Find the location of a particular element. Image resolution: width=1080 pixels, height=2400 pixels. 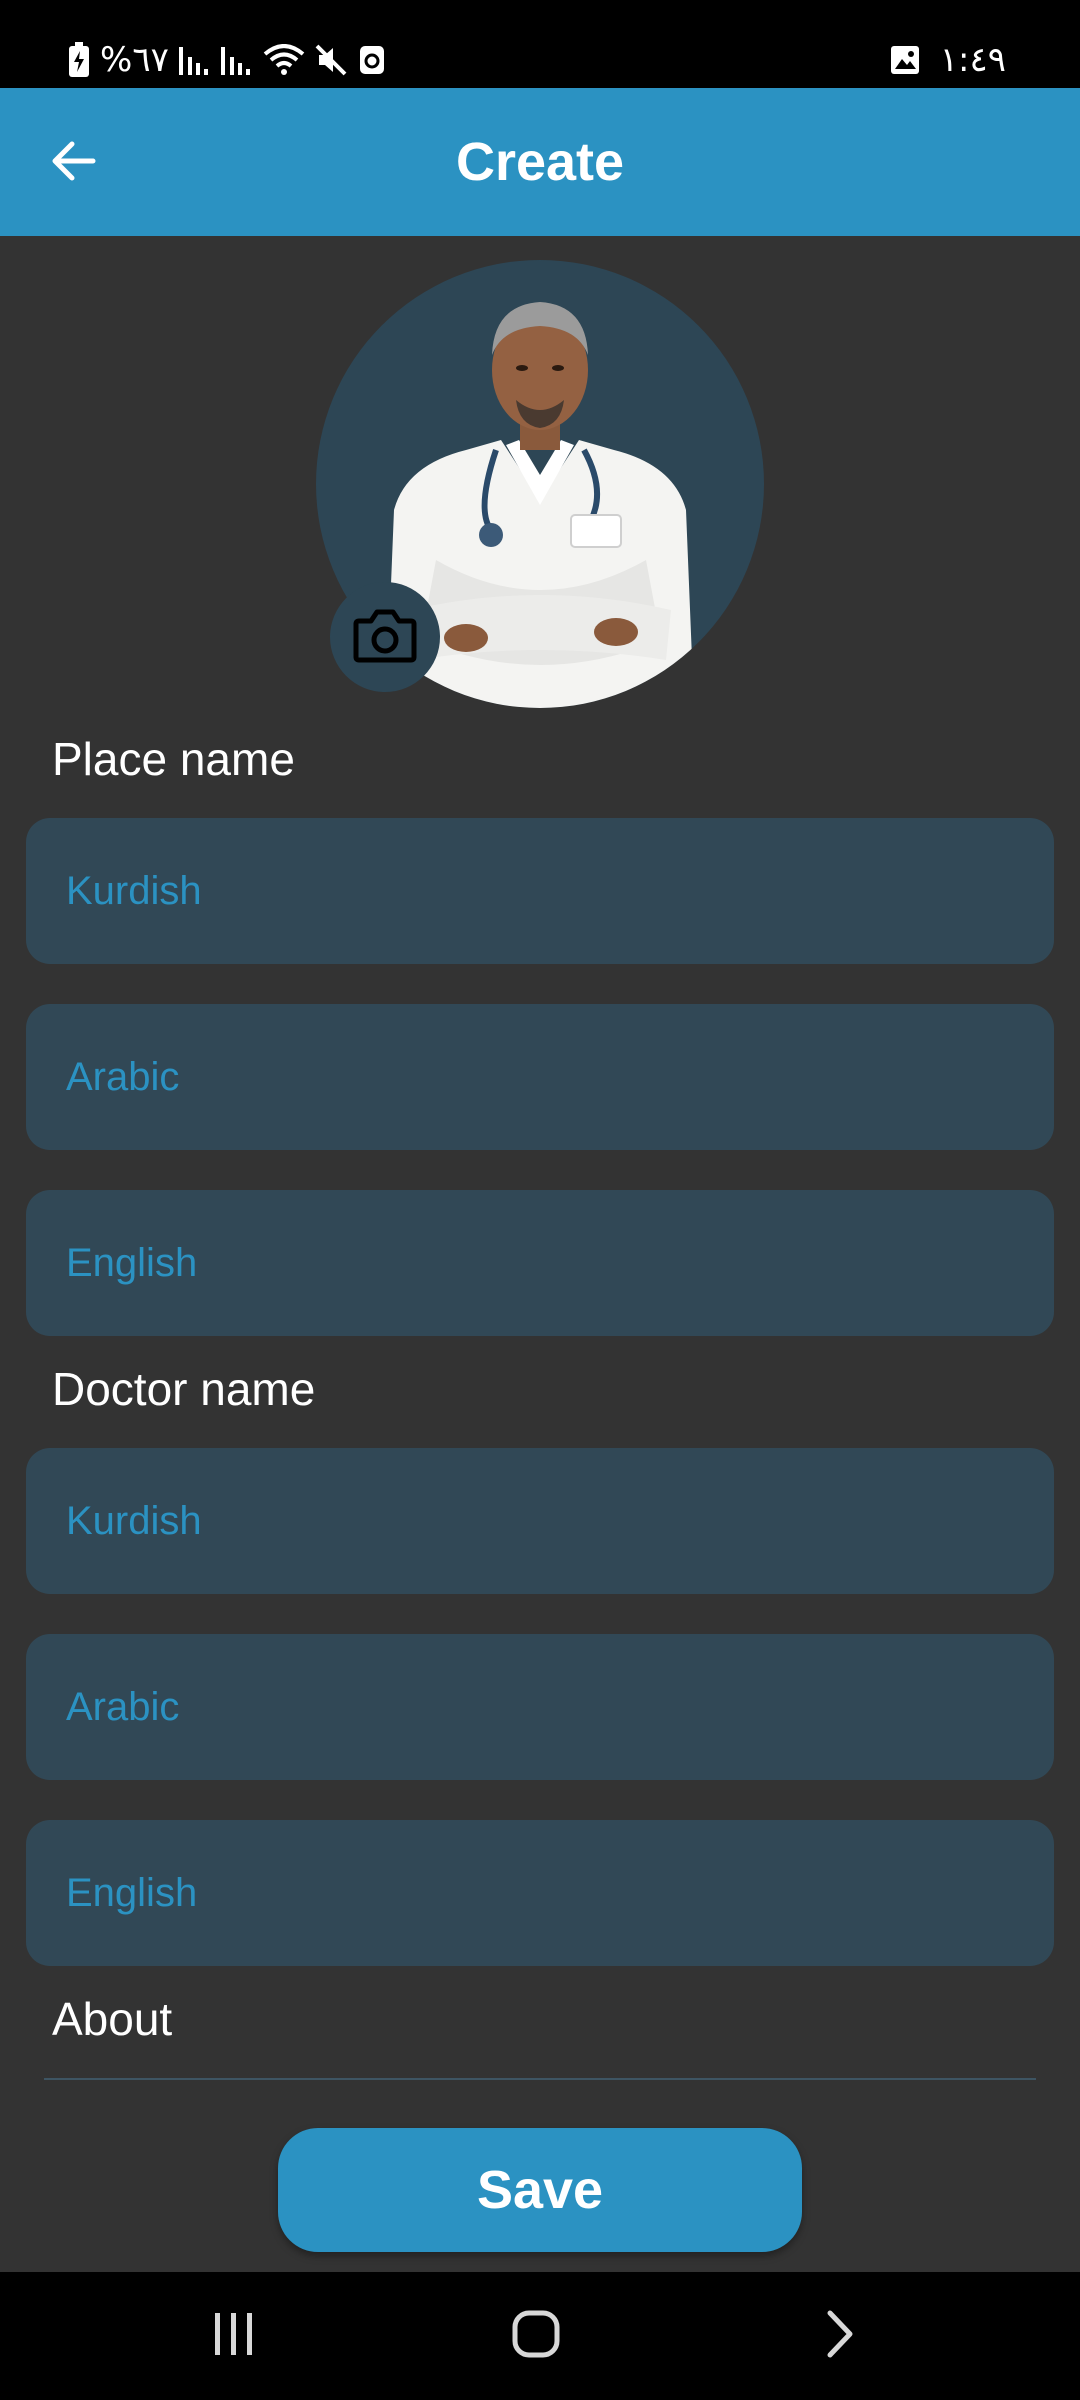

navigation-bar is located at coordinates (540, 2336).